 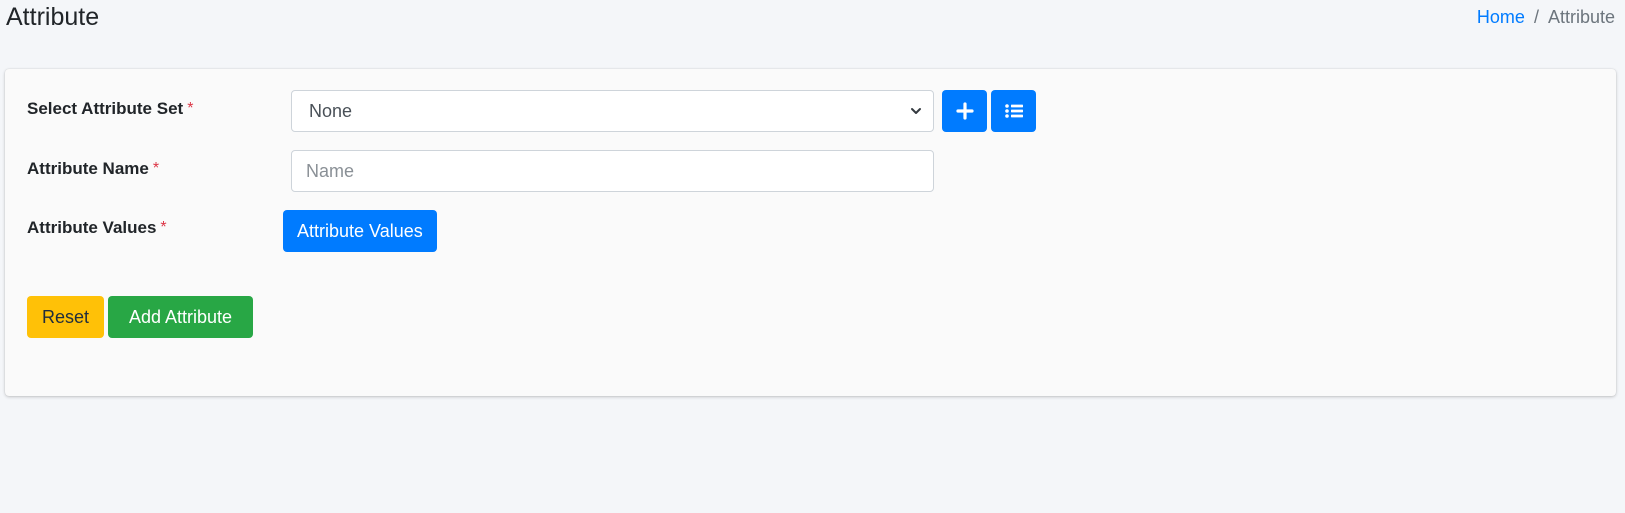 I want to click on attribute-set-label: Select Attribute Set, so click(x=105, y=108).